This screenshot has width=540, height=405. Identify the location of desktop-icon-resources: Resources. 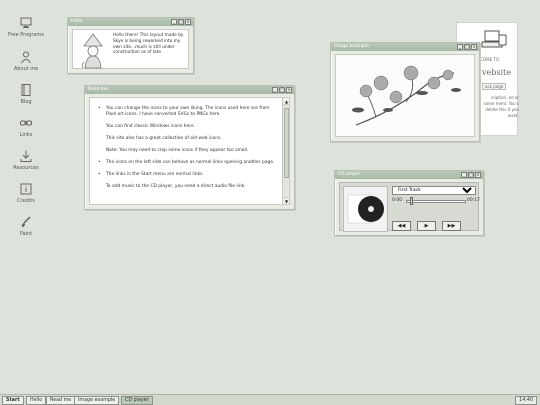
(26, 160).